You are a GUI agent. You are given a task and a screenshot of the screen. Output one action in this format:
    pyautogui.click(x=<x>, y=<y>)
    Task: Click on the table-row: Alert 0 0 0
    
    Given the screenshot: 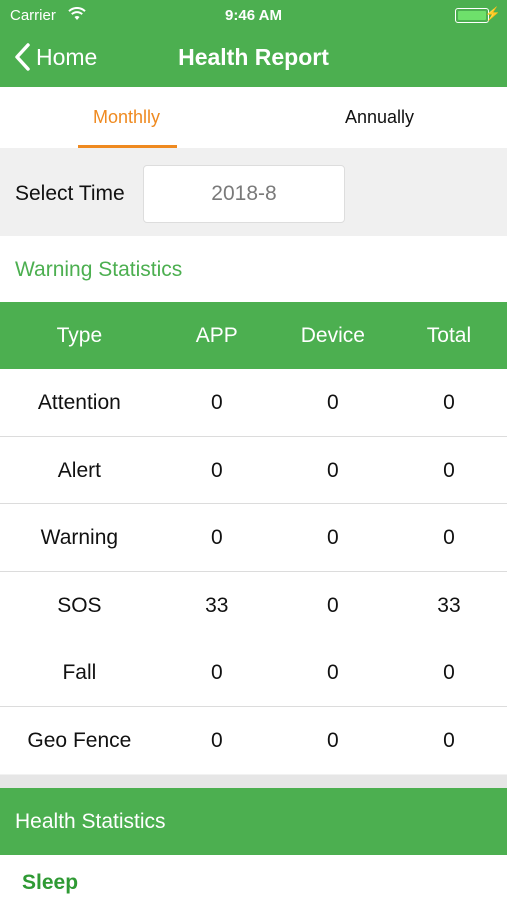 What is the action you would take?
    pyautogui.click(x=253, y=470)
    